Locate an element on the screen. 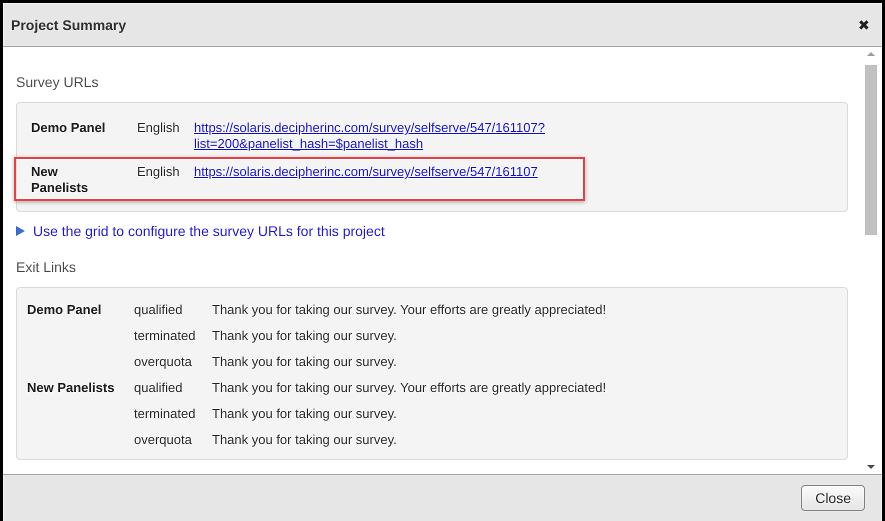  close-button: Close is located at coordinates (833, 498).